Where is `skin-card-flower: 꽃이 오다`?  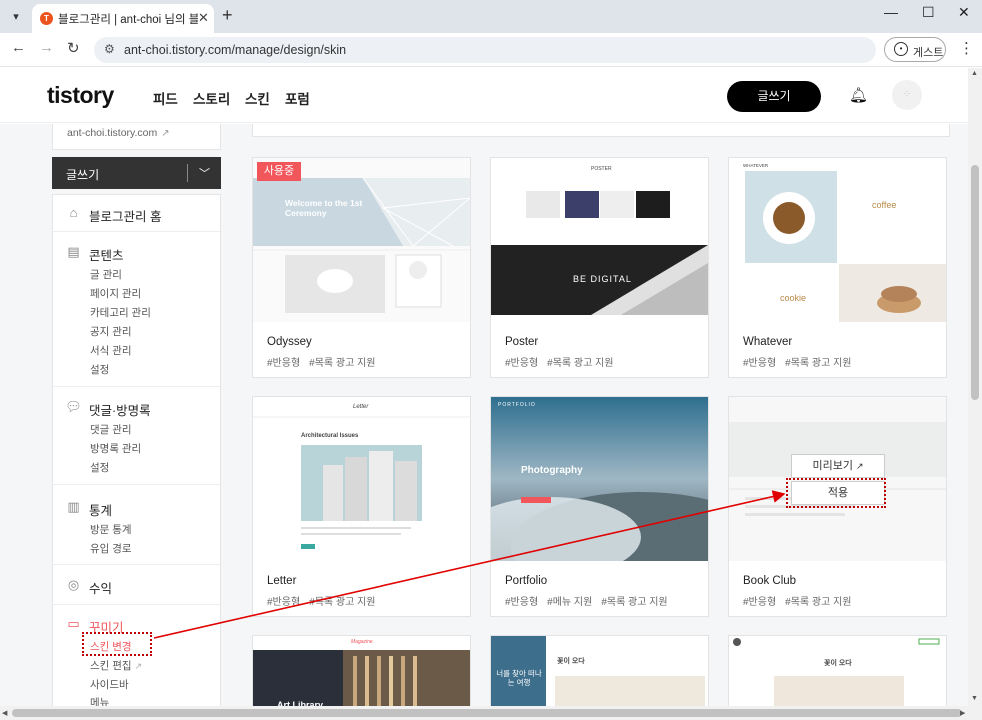 skin-card-flower: 꽃이 오다 is located at coordinates (837, 675).